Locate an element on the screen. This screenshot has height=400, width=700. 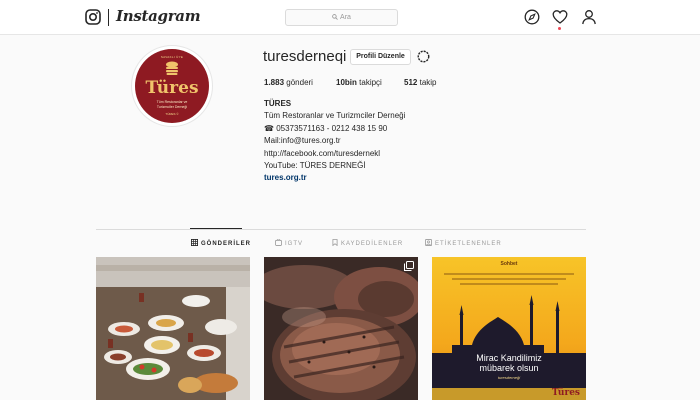
tag-icon is located at coordinates (428, 242).